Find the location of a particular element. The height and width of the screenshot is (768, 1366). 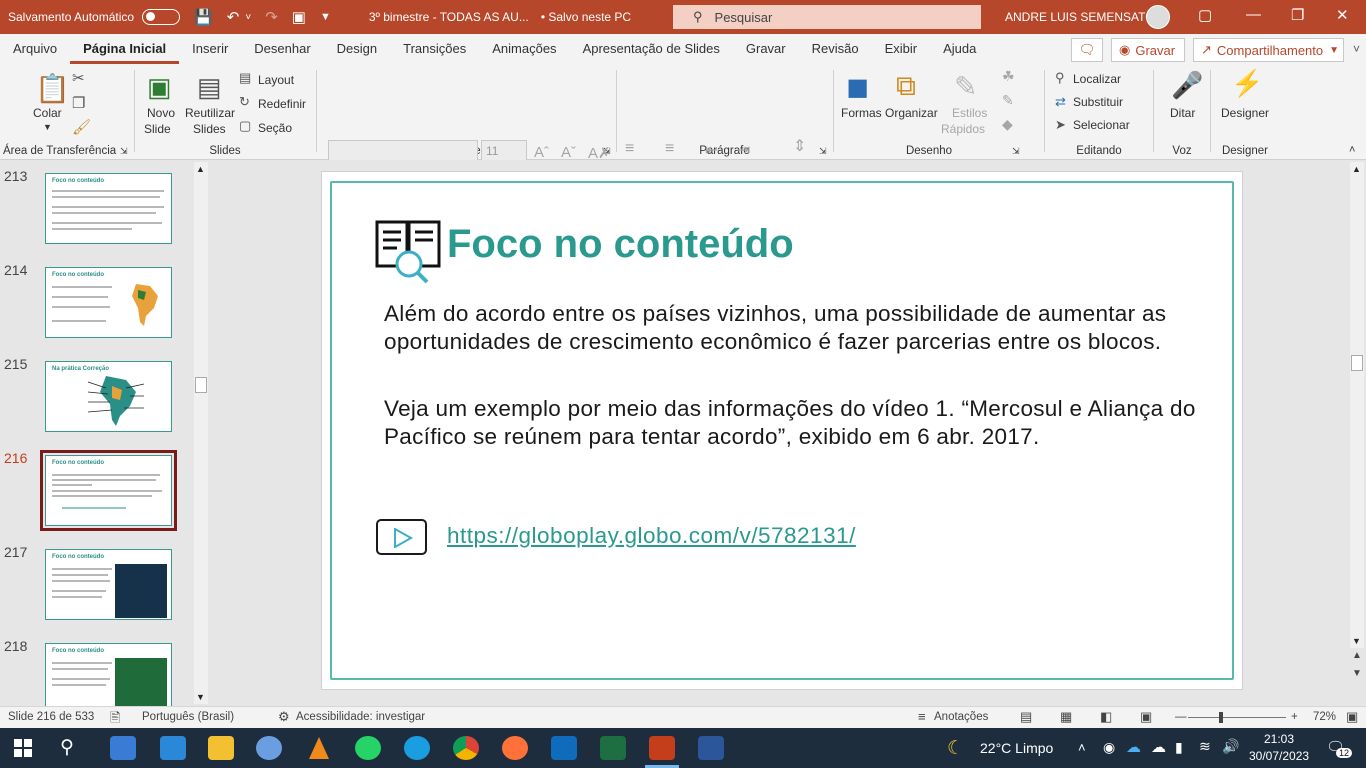

numbering-icon: ≡ is located at coordinates (669, 149).